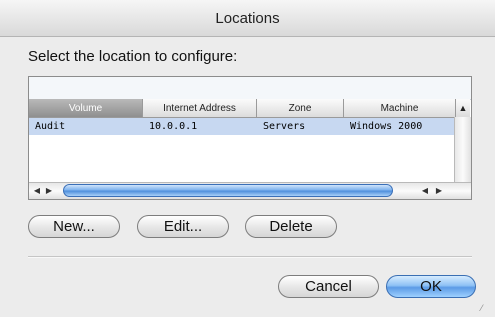  What do you see at coordinates (463, 108) in the screenshot?
I see `sort-toggle-icon: ▲` at bounding box center [463, 108].